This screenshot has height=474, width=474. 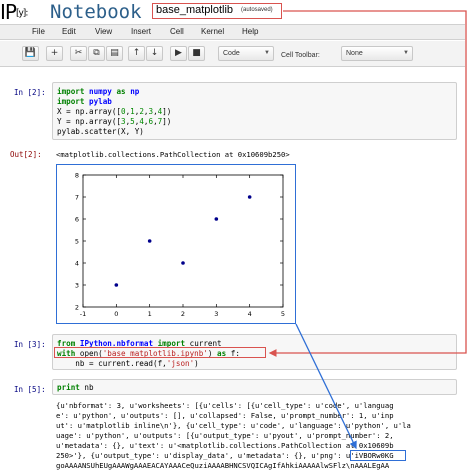 I want to click on notebook-title-box: base_matplotlib (autosaved), so click(x=217, y=11).